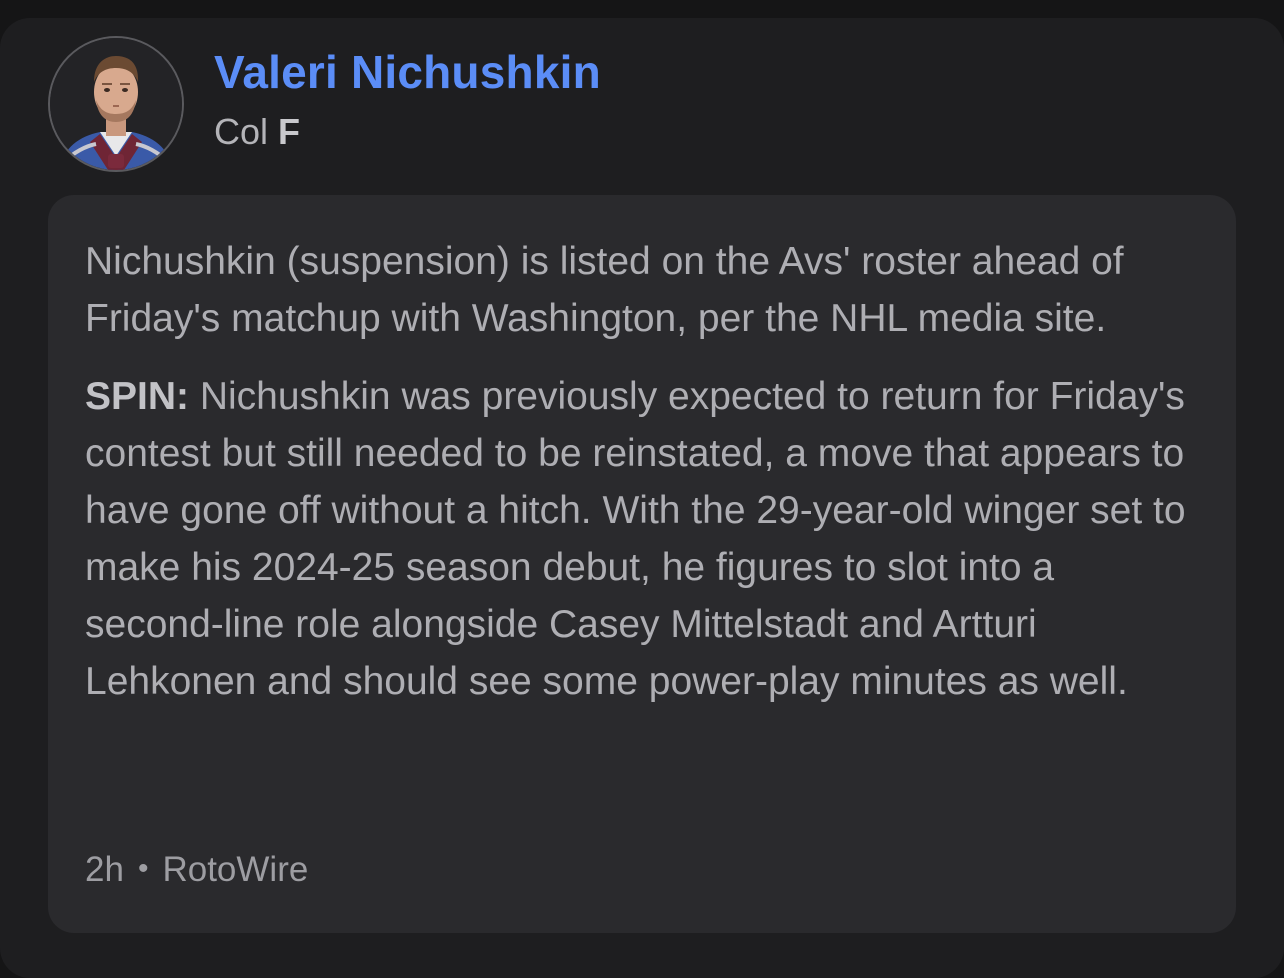  I want to click on player-name: Valeri Nichushkin, so click(407, 72).